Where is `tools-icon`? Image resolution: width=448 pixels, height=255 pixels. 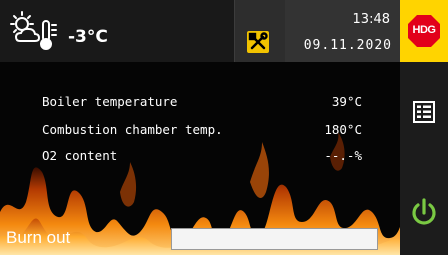
tools-icon is located at coordinates (258, 41).